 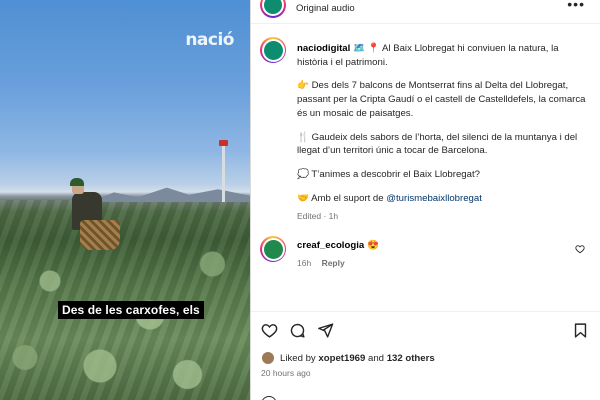 What do you see at coordinates (223, 171) in the screenshot?
I see `antenna-tower` at bounding box center [223, 171].